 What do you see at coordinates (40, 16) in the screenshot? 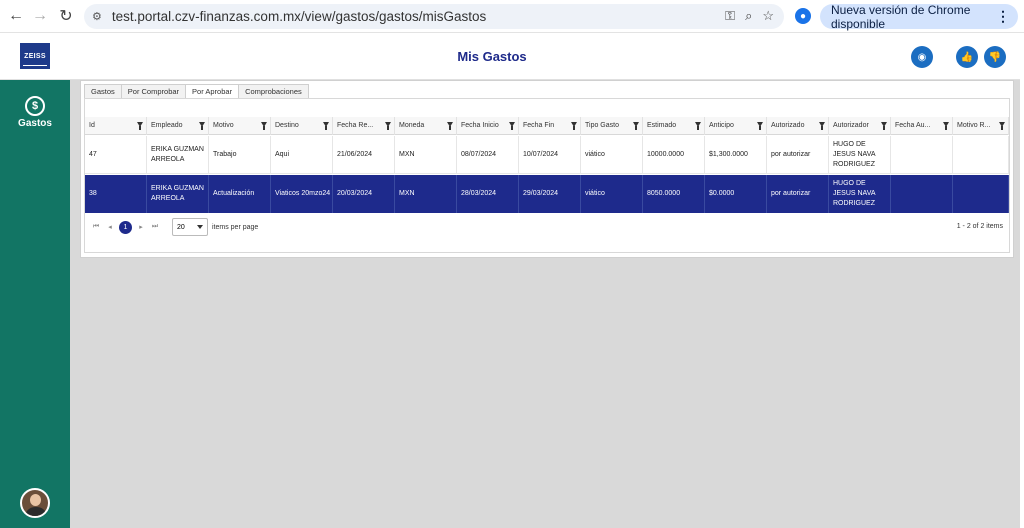
I see `forward-icon: →` at bounding box center [40, 16].